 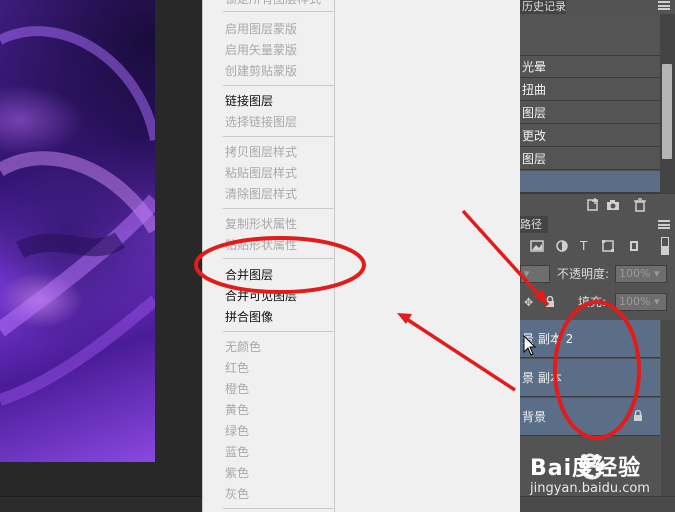 I want to click on opacity-label: 不透明度:, so click(x=583, y=274).